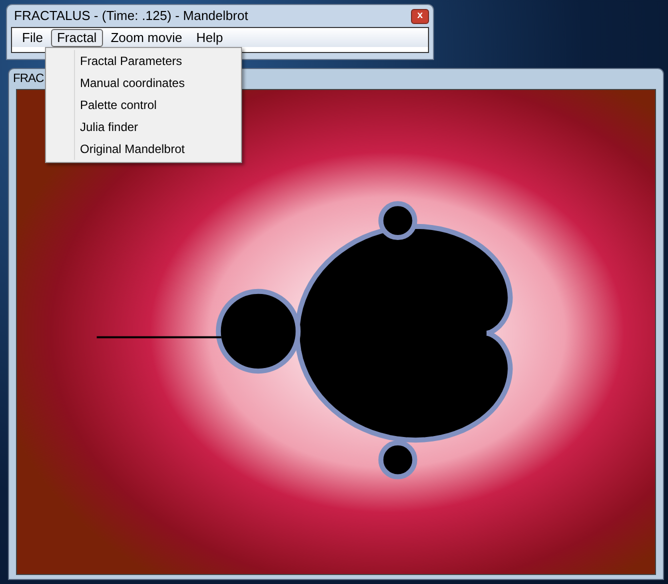  What do you see at coordinates (143, 149) in the screenshot?
I see `menu-option: Original Mandelbrot` at bounding box center [143, 149].